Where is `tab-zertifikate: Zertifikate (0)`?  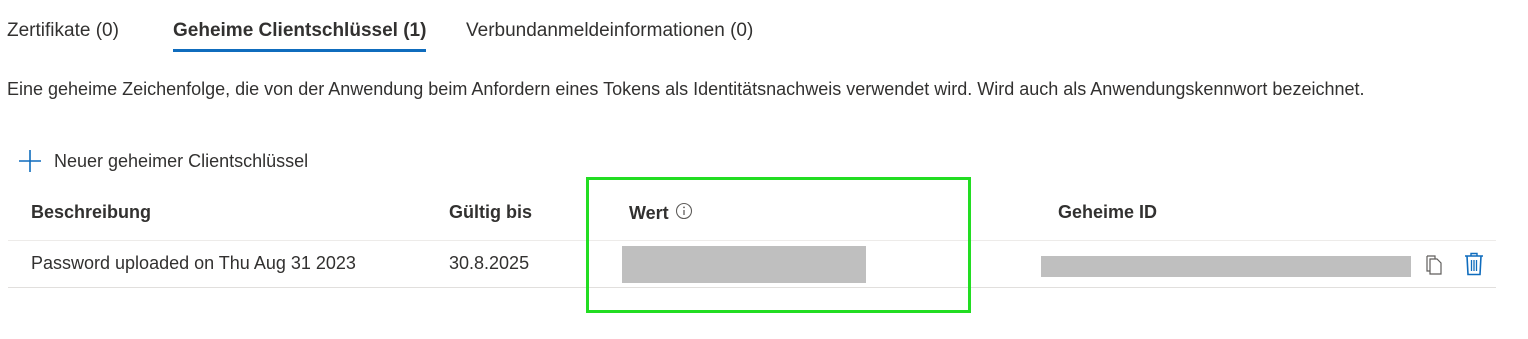
tab-zertifikate: Zertifikate (0) is located at coordinates (63, 36).